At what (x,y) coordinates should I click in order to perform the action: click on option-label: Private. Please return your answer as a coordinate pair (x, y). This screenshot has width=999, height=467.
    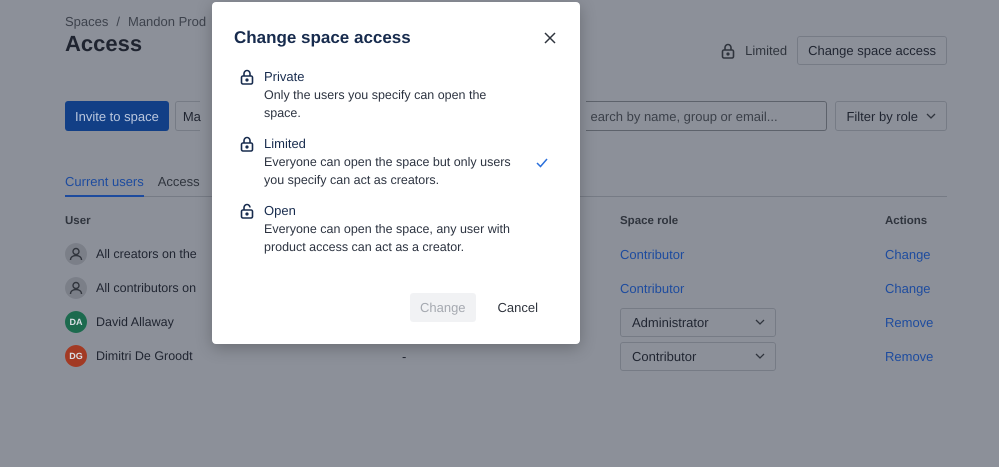
    Looking at the image, I should click on (395, 77).